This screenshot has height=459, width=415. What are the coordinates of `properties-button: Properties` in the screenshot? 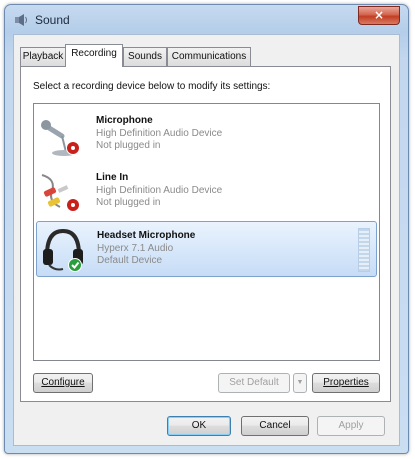 It's located at (346, 383).